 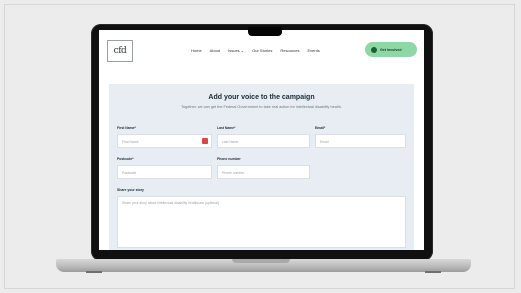 What do you see at coordinates (262, 50) in the screenshot?
I see `nav-our-stories: Our Stories` at bounding box center [262, 50].